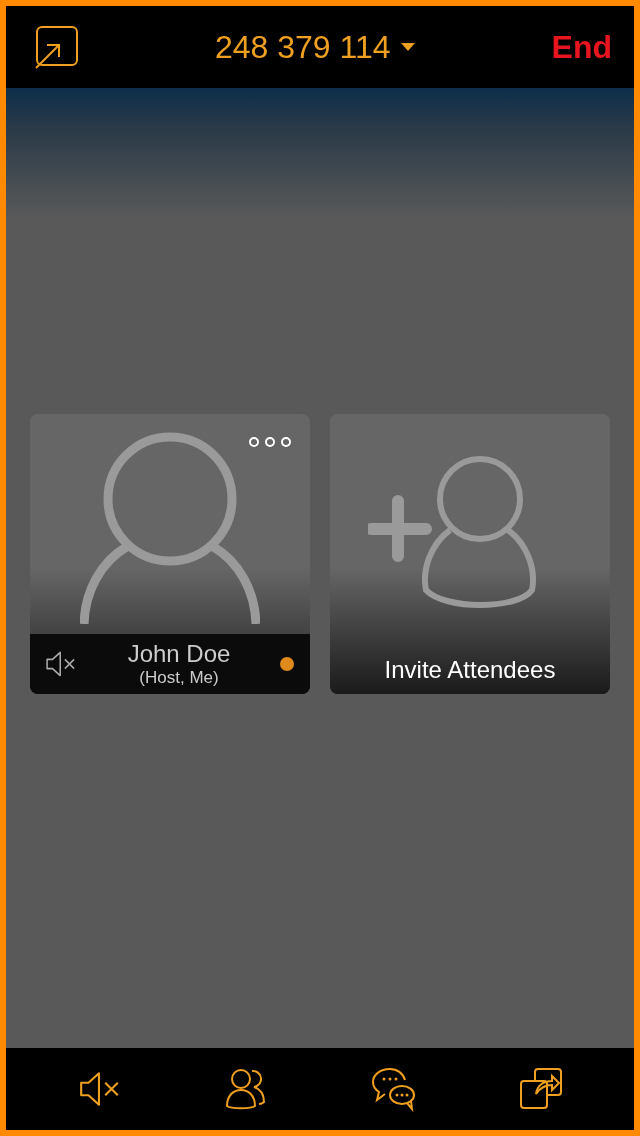 The height and width of the screenshot is (1136, 640). Describe the element at coordinates (581, 47) in the screenshot. I see `end-button: End` at that location.